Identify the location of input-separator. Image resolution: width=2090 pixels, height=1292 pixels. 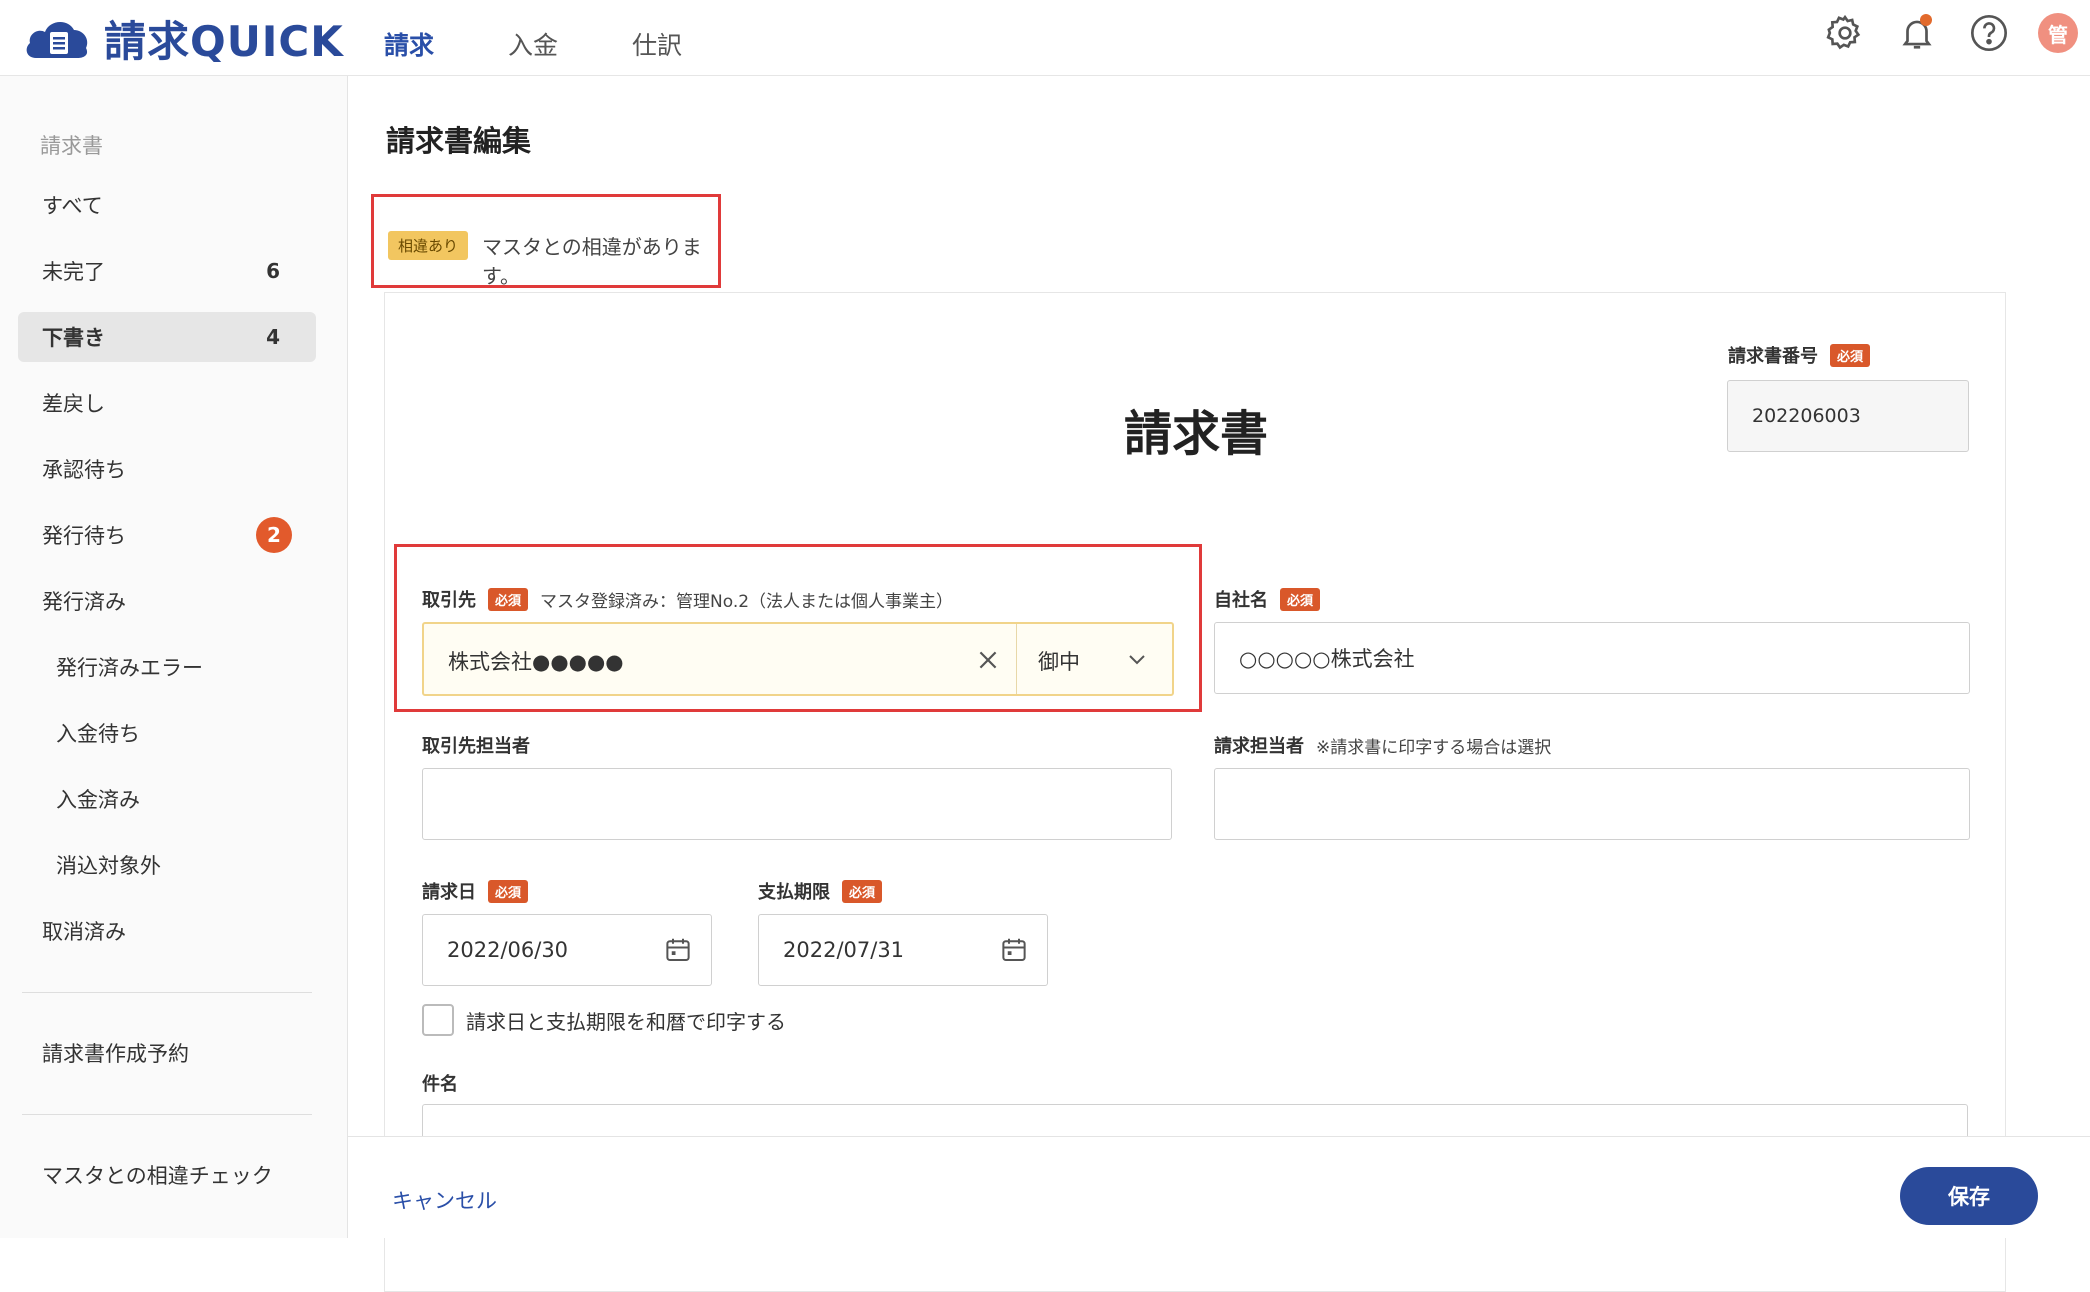
(1016, 659).